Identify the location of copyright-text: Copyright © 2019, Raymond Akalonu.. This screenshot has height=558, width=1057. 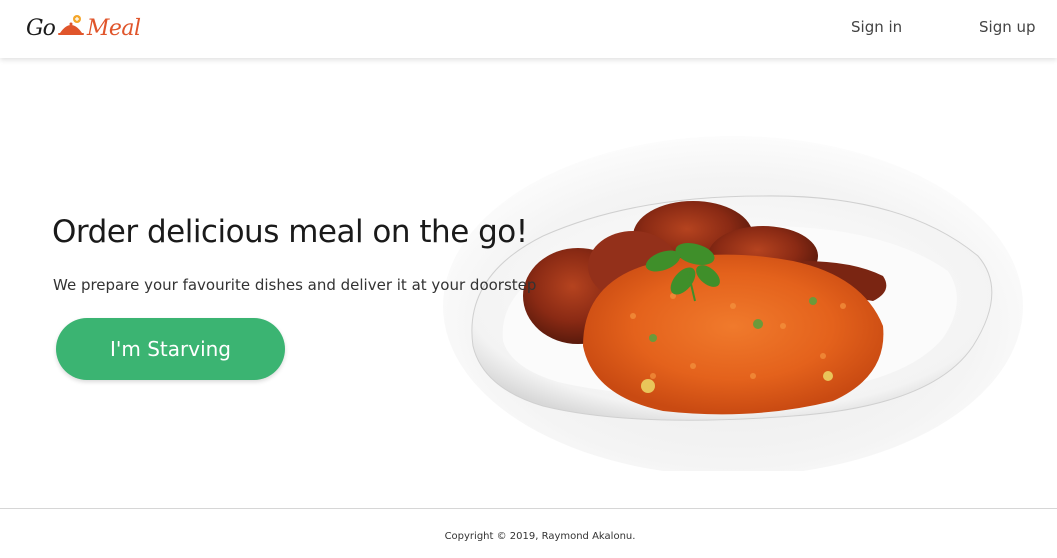
(540, 536).